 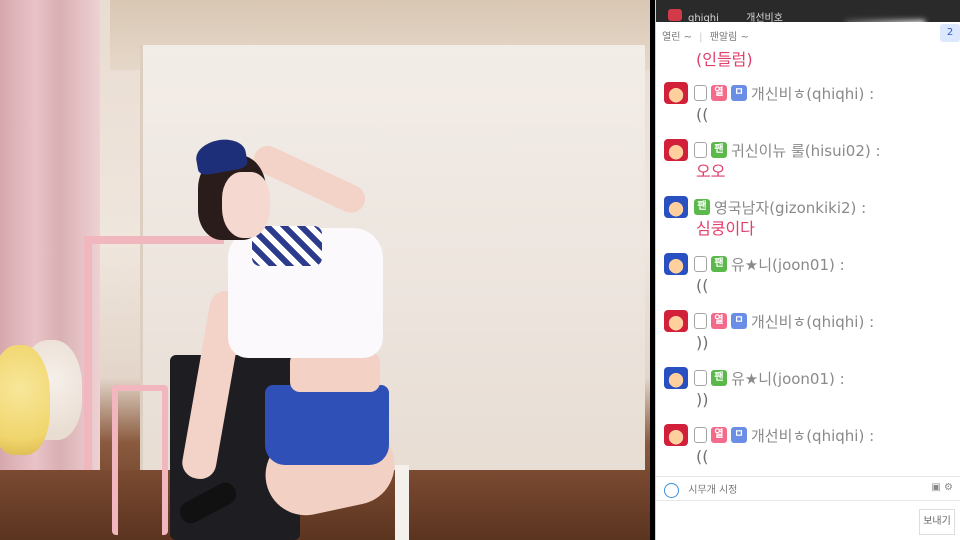 I want to click on chat-nickname: 개선비ㅎ(qhiqhi) :, so click(x=812, y=435).